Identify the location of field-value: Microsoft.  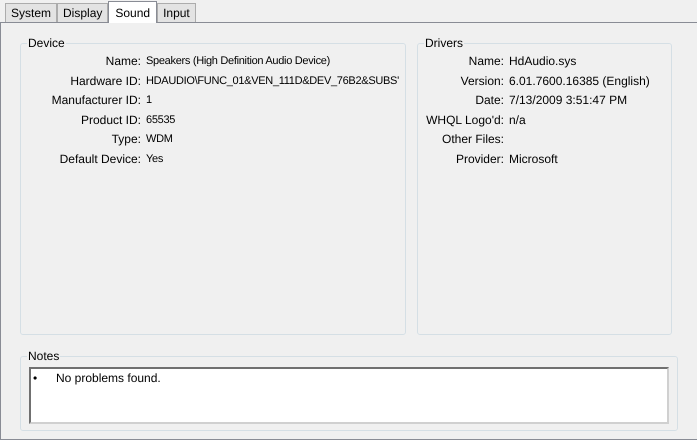
(534, 159).